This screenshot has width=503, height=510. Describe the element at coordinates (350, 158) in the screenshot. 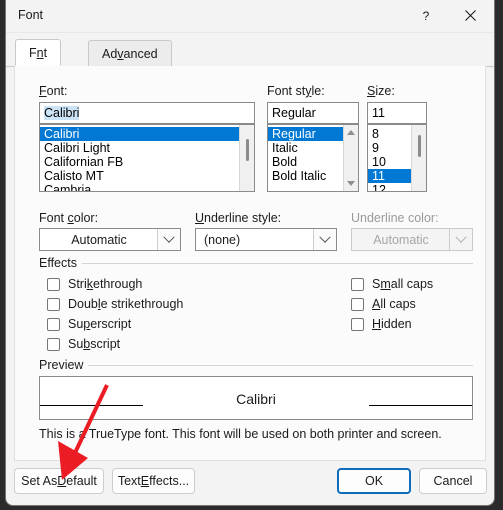

I see `font-style-list-scrollbar` at that location.